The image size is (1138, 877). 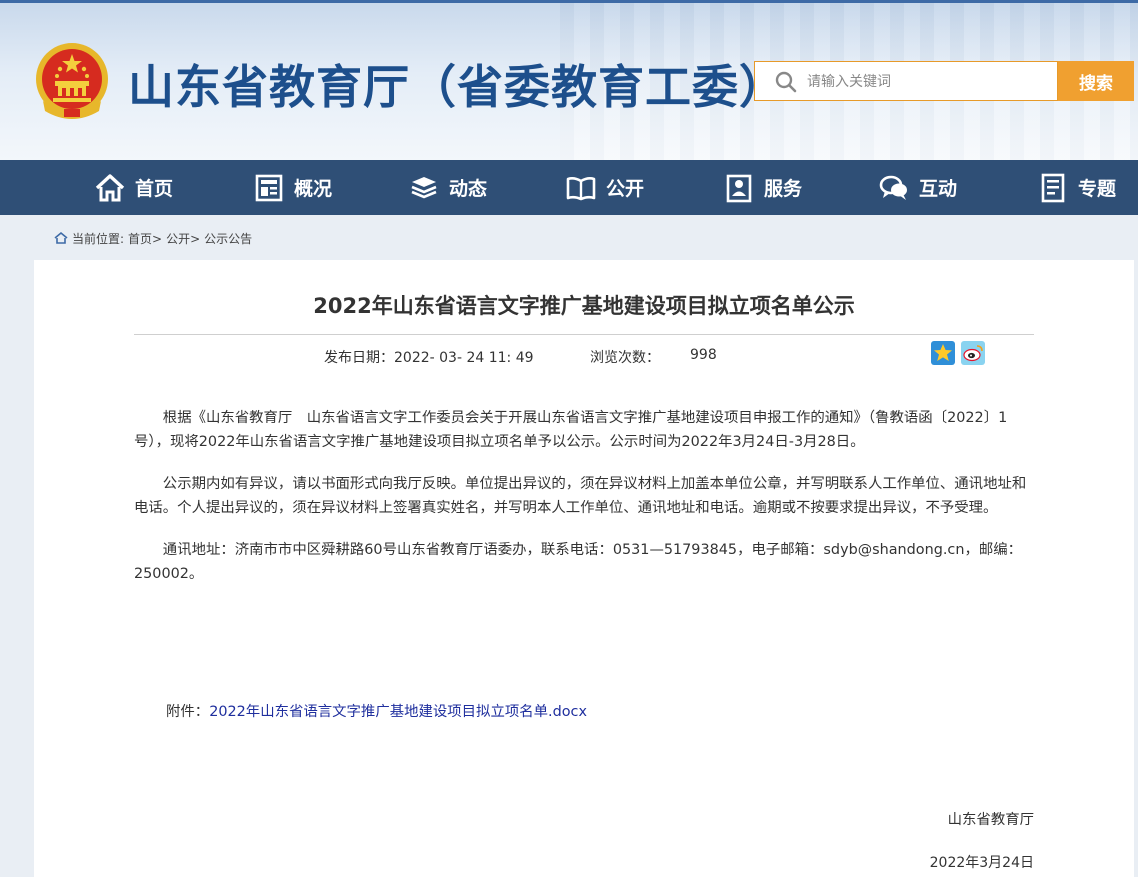 What do you see at coordinates (448, 187) in the screenshot?
I see `nav-item-news: 动态` at bounding box center [448, 187].